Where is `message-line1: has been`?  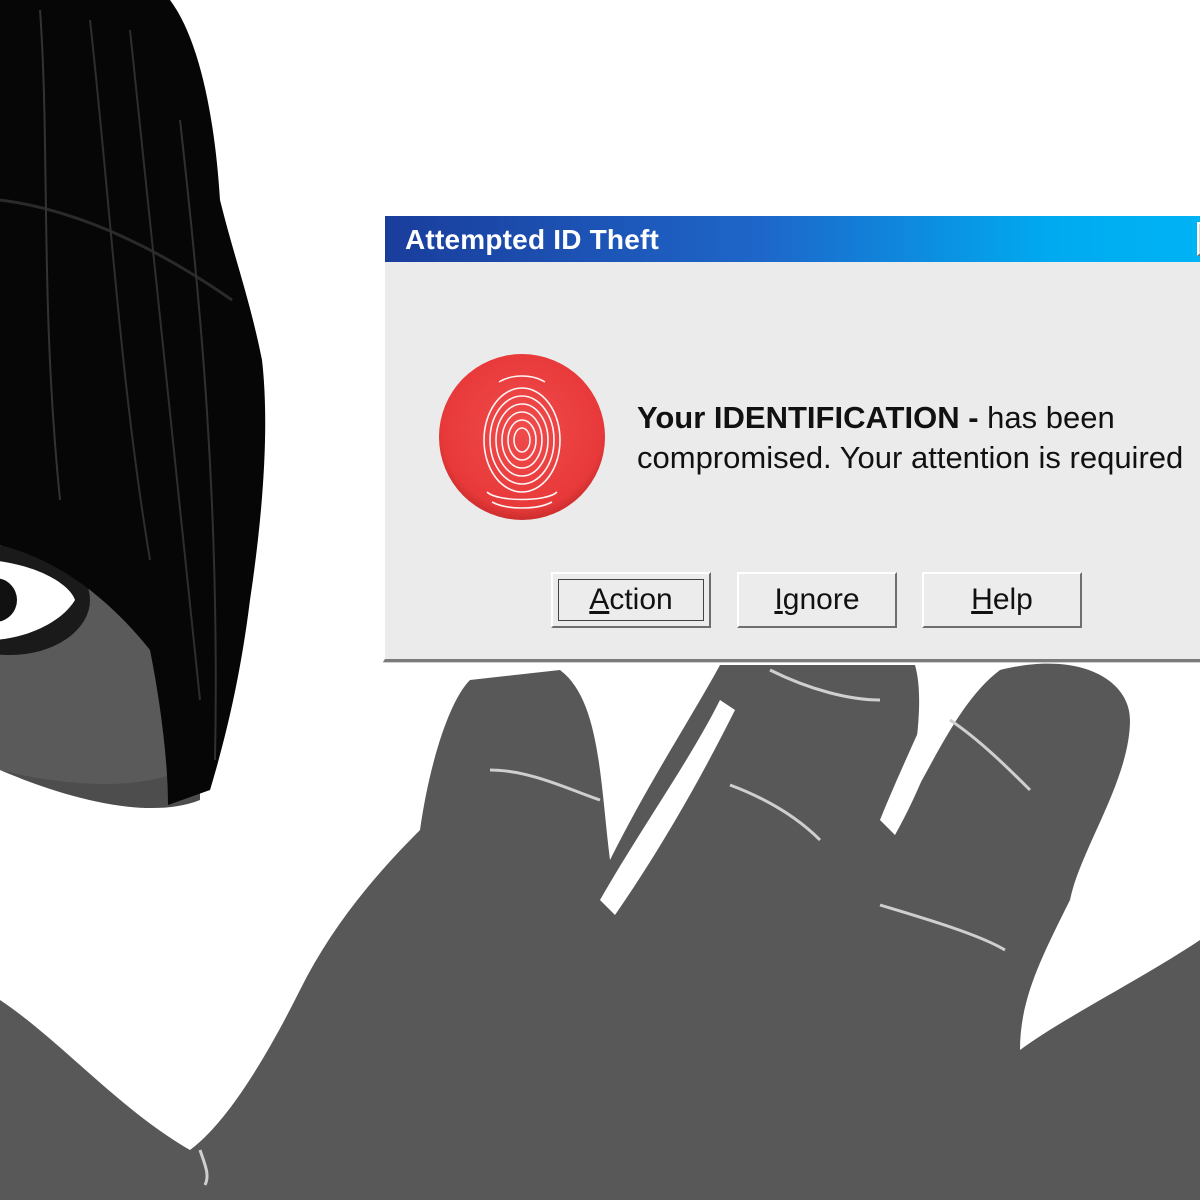
message-line1: has been is located at coordinates (1046, 417).